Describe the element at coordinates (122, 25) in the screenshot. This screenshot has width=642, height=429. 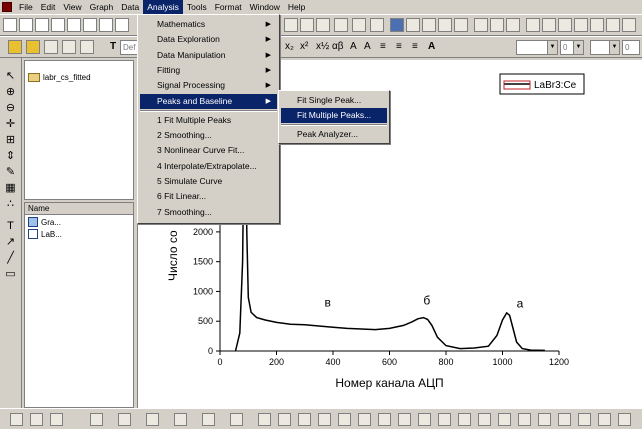
I see `open-icon` at that location.